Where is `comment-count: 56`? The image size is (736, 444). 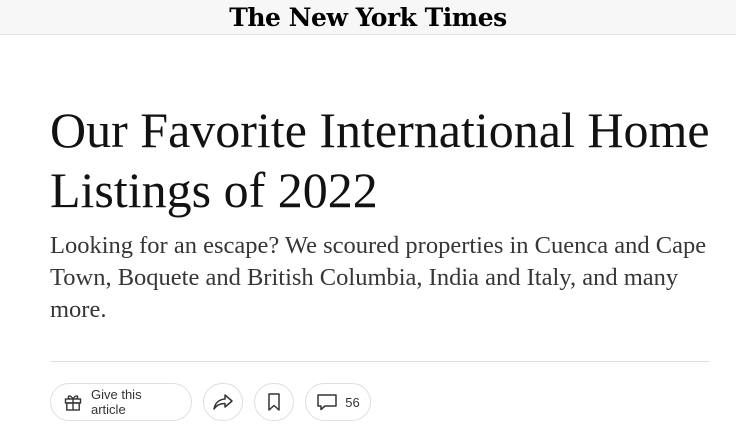 comment-count: 56 is located at coordinates (352, 402).